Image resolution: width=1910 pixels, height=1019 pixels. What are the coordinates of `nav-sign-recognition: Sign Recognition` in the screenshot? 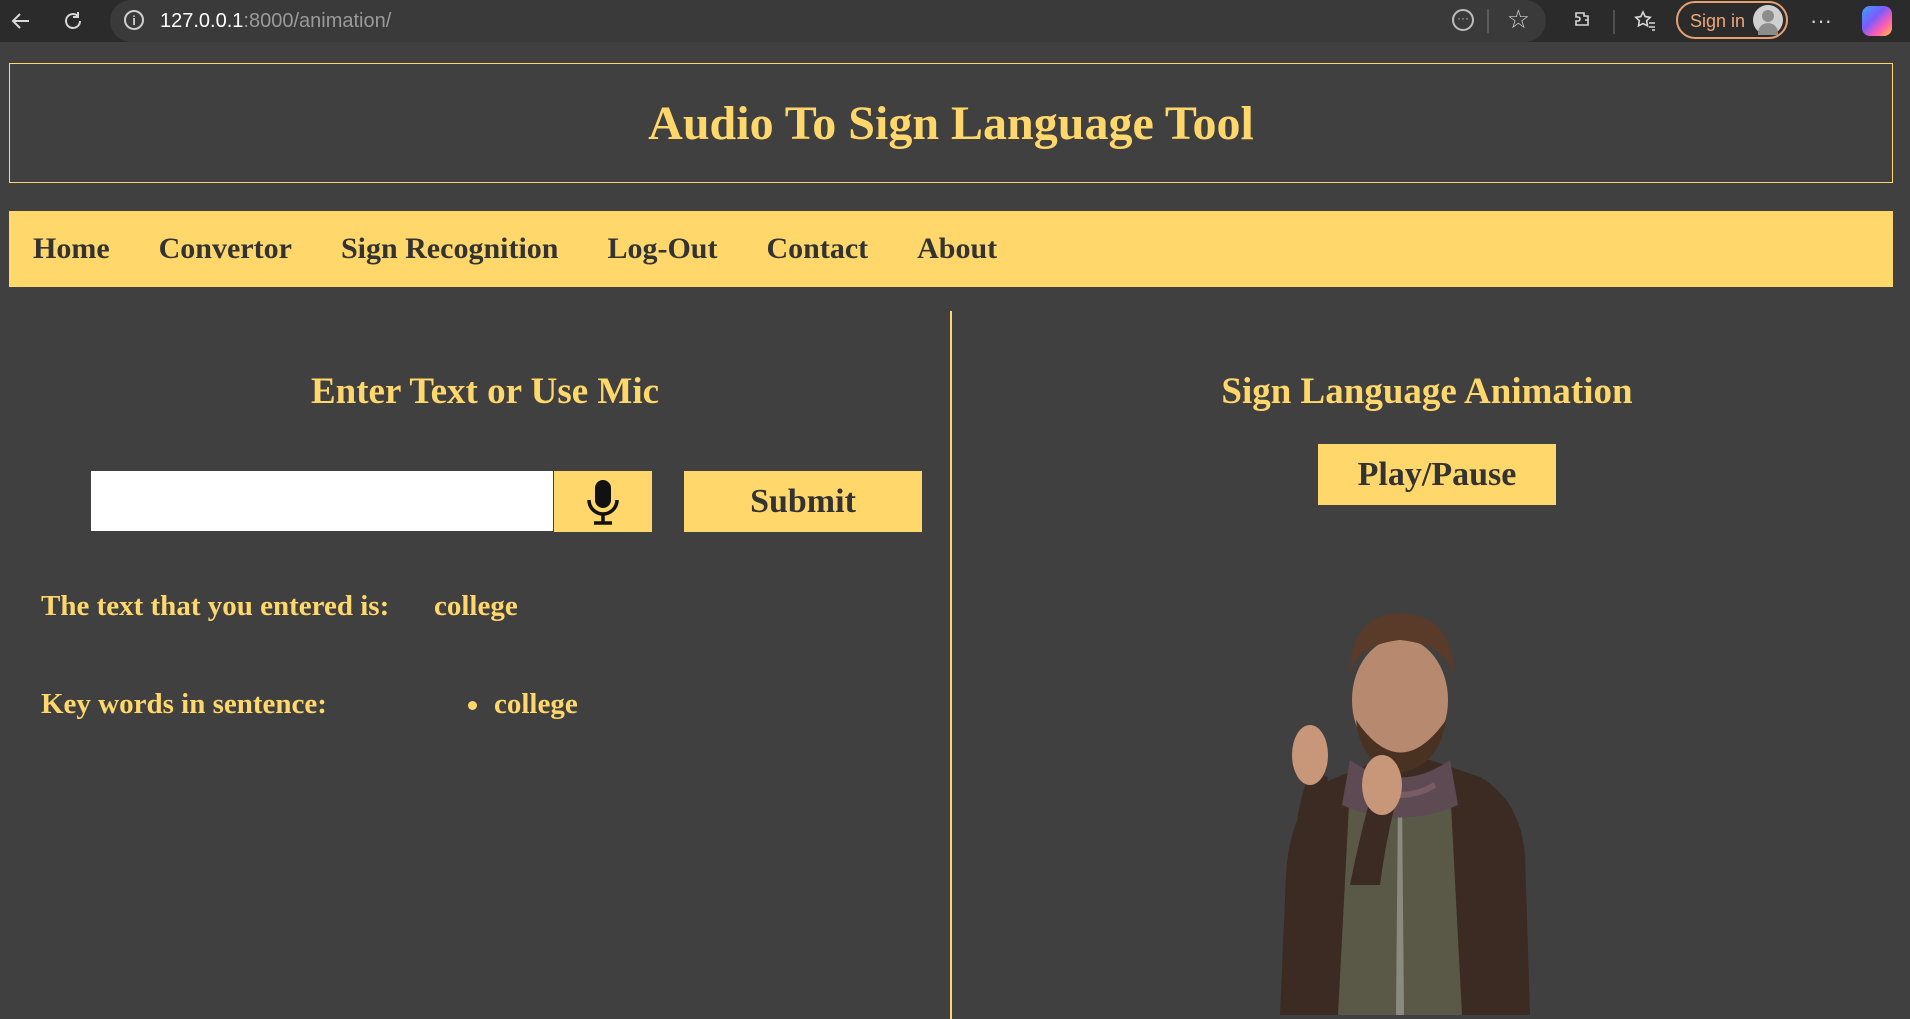 It's located at (450, 249).